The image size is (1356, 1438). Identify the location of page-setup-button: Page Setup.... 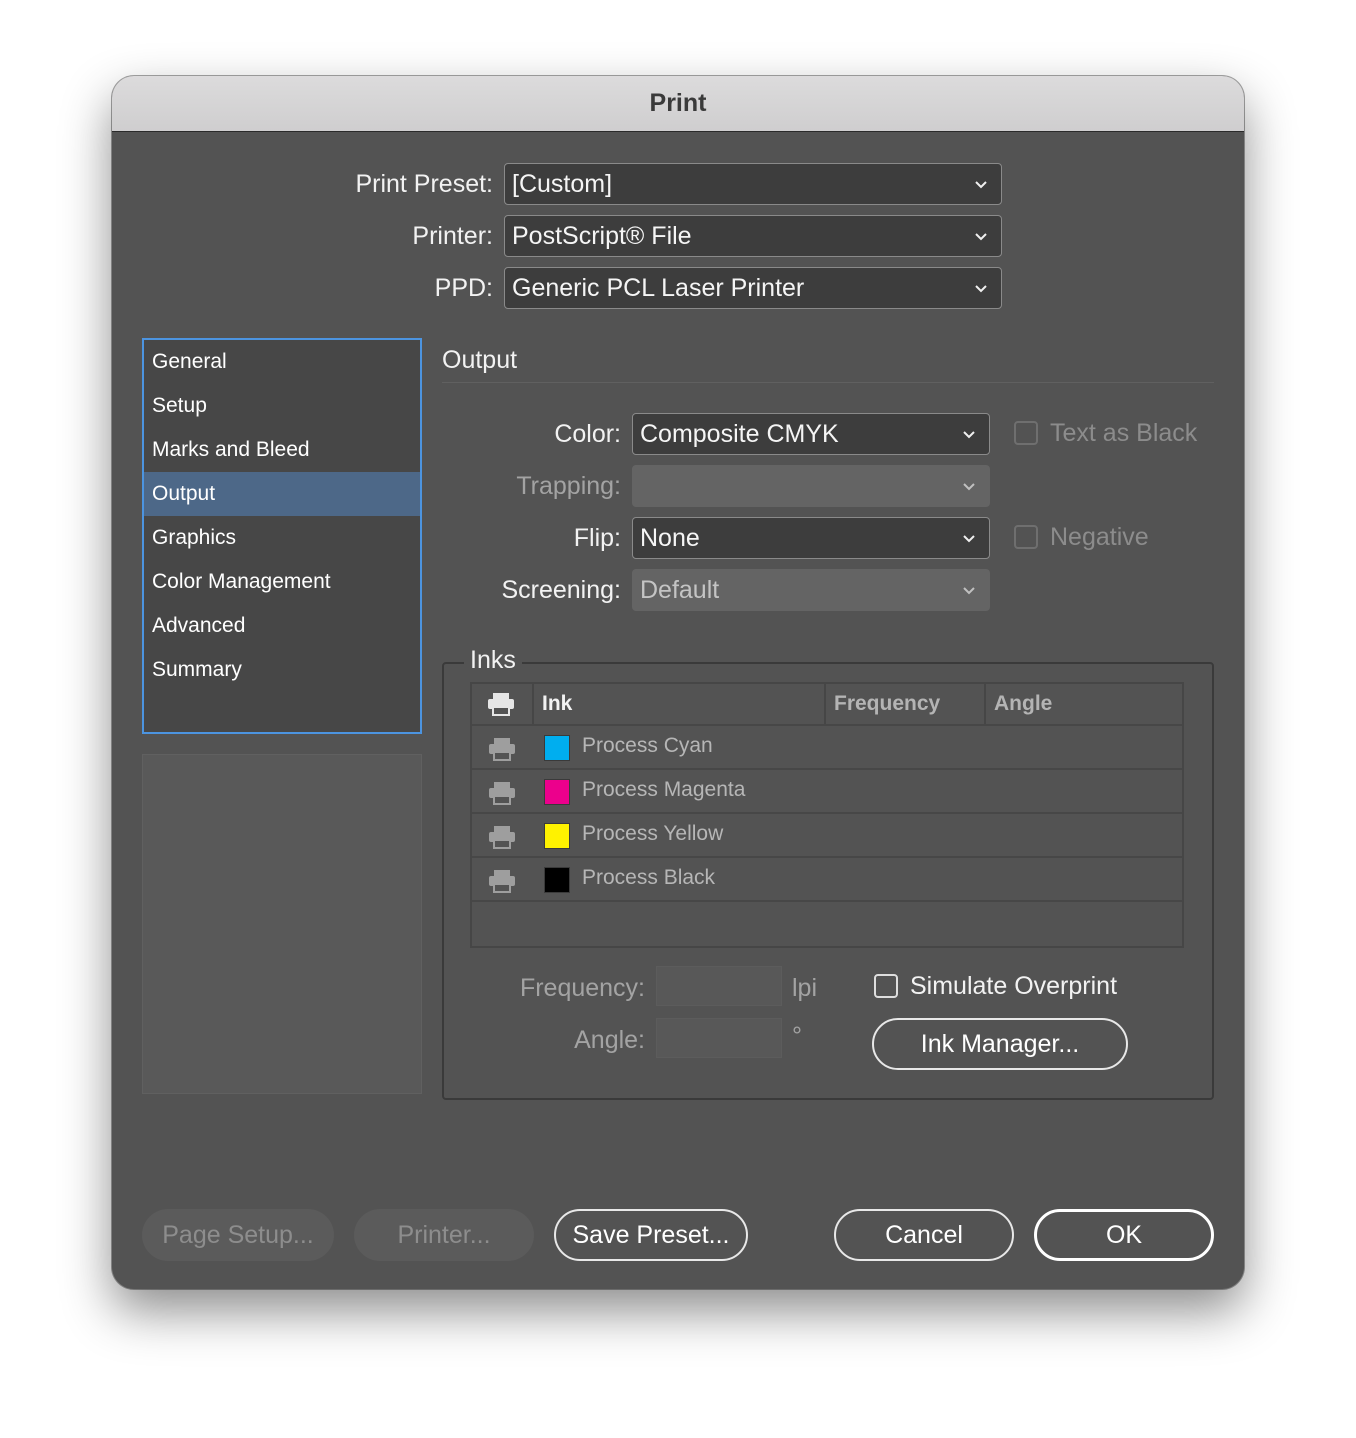
(238, 1235).